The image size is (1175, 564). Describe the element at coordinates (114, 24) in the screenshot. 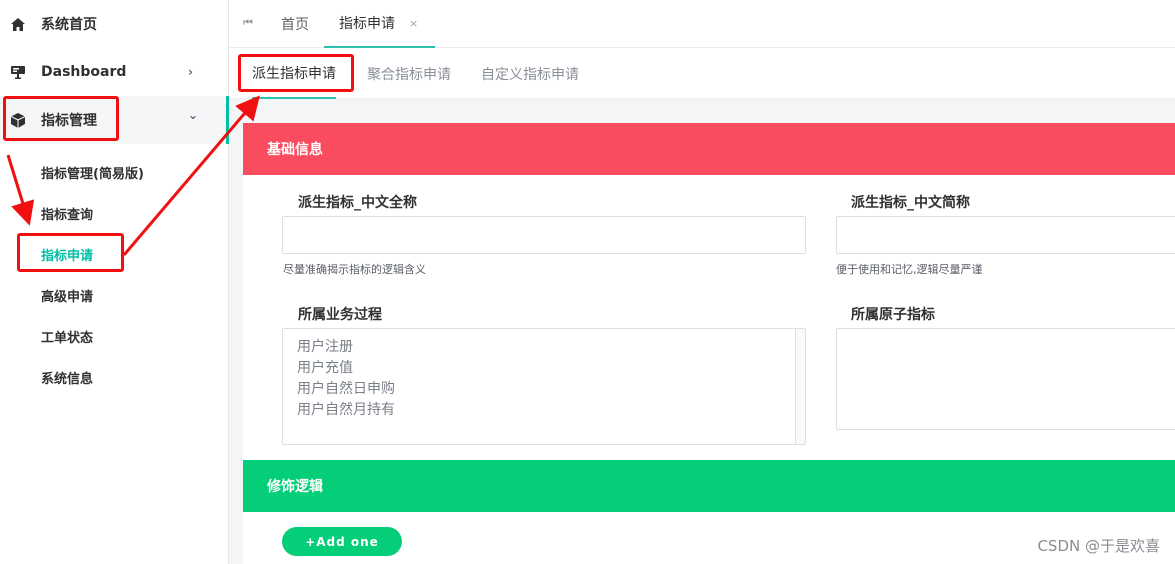

I see `sidebar-item-home: 系统首页` at that location.